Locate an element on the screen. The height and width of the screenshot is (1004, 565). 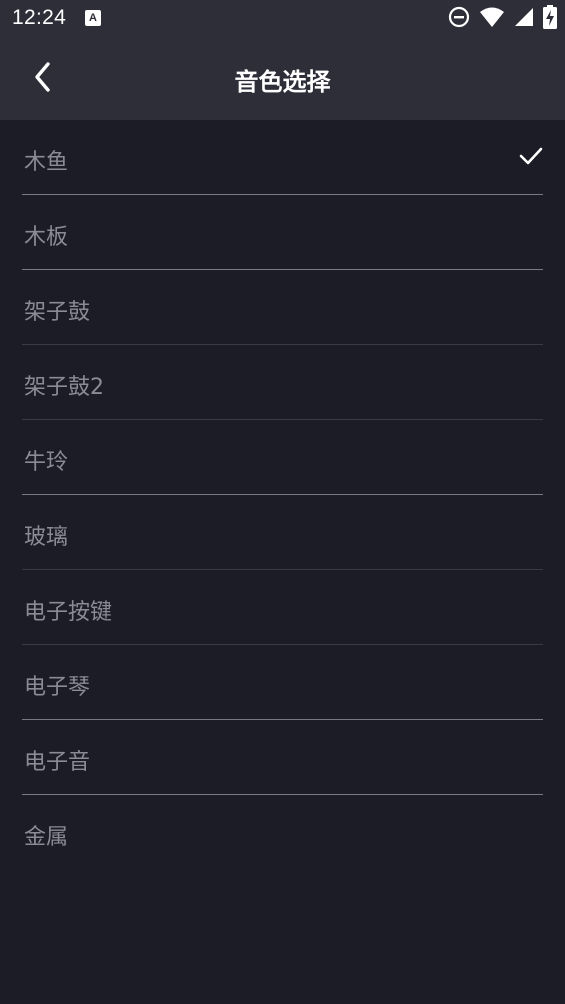
sound-option-label: 木板 is located at coordinates (46, 237).